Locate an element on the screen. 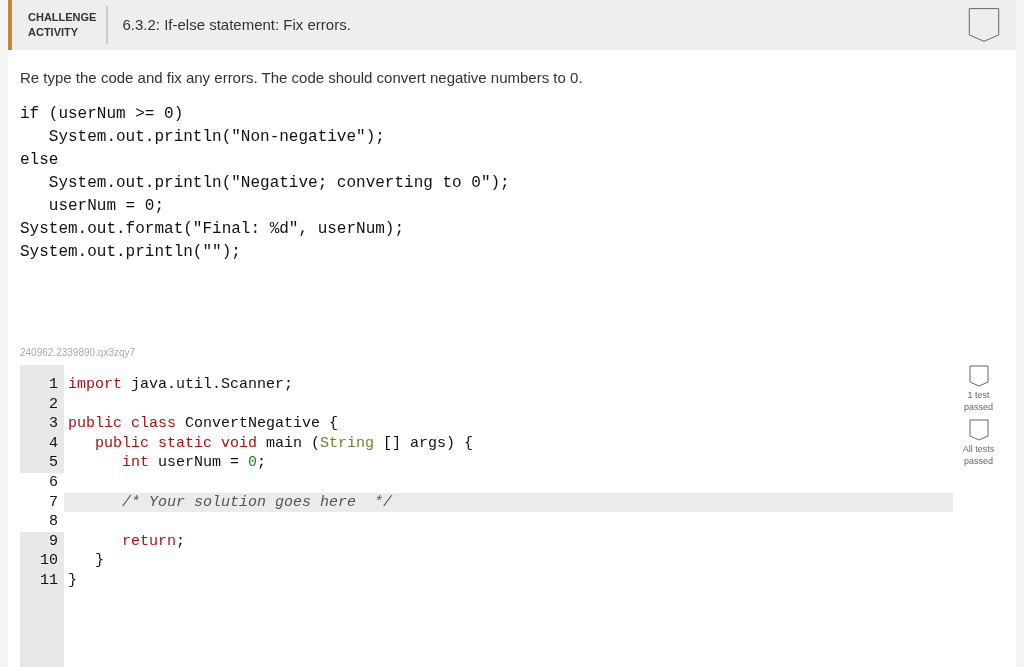 The width and height of the screenshot is (1024, 667). test-status: 1 test passed is located at coordinates (978, 401).